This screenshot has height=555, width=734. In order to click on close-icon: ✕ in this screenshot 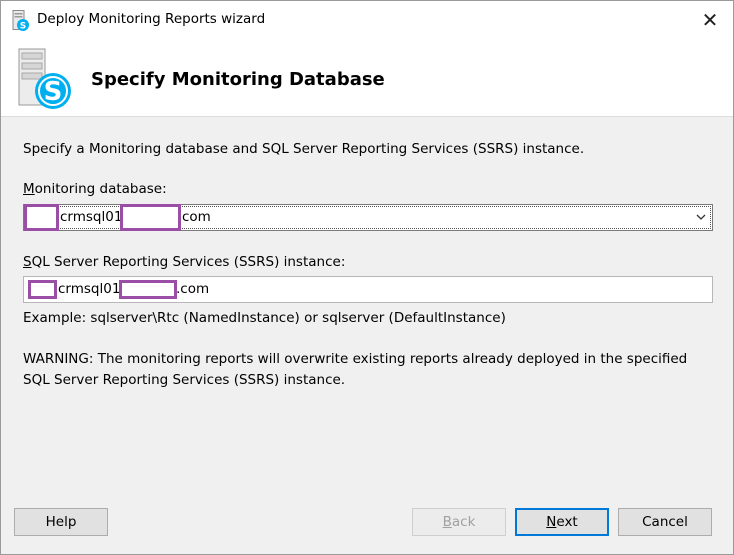, I will do `click(710, 20)`.